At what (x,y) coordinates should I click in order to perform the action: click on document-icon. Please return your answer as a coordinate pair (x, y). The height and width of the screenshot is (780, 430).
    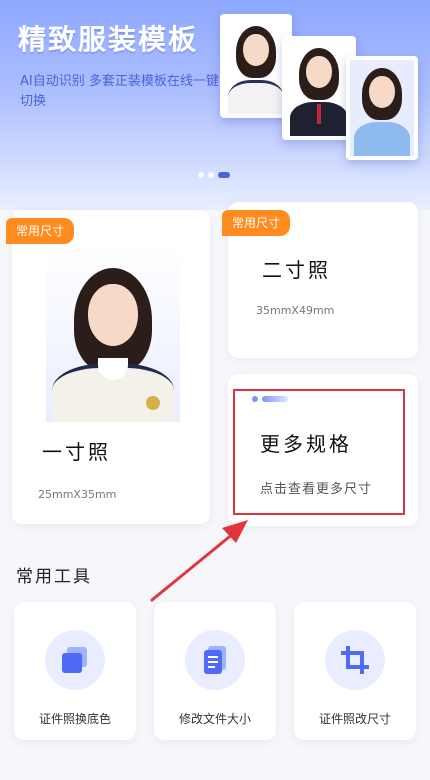
    Looking at the image, I should click on (215, 660).